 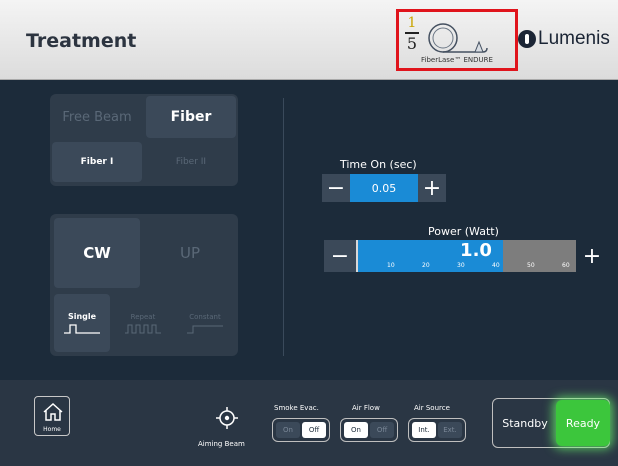 What do you see at coordinates (476, 250) in the screenshot?
I see `power-value: 1.0` at bounding box center [476, 250].